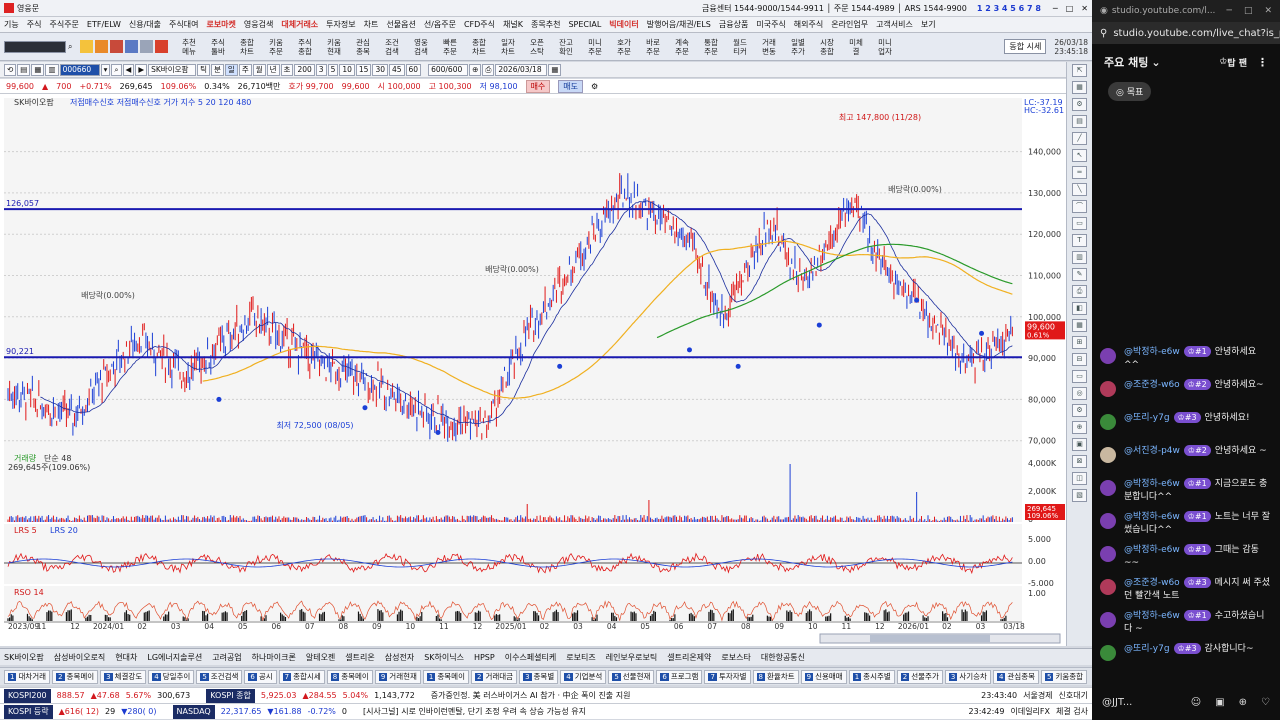 The width and height of the screenshot is (1280, 720). I want to click on drawing-tool-icon: ▤, so click(1079, 121).